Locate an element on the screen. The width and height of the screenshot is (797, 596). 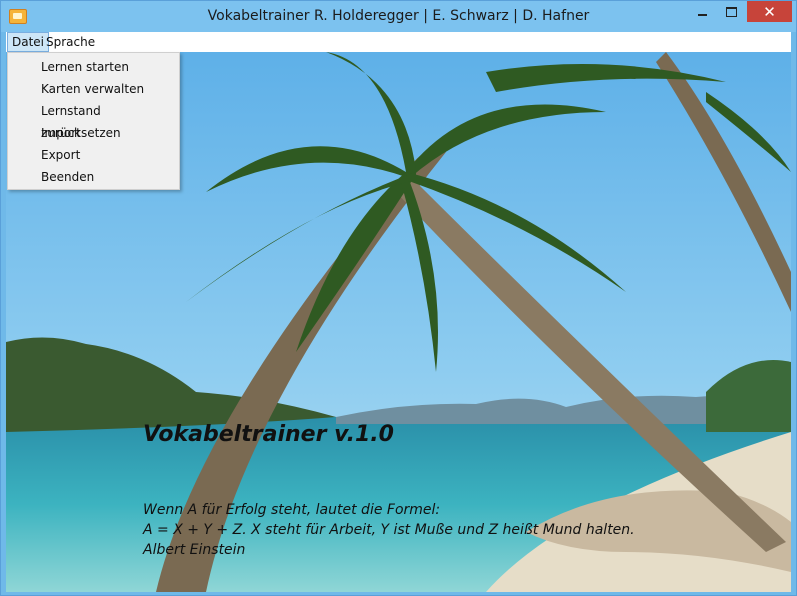
close-button: ✕ is located at coordinates (769, 11).